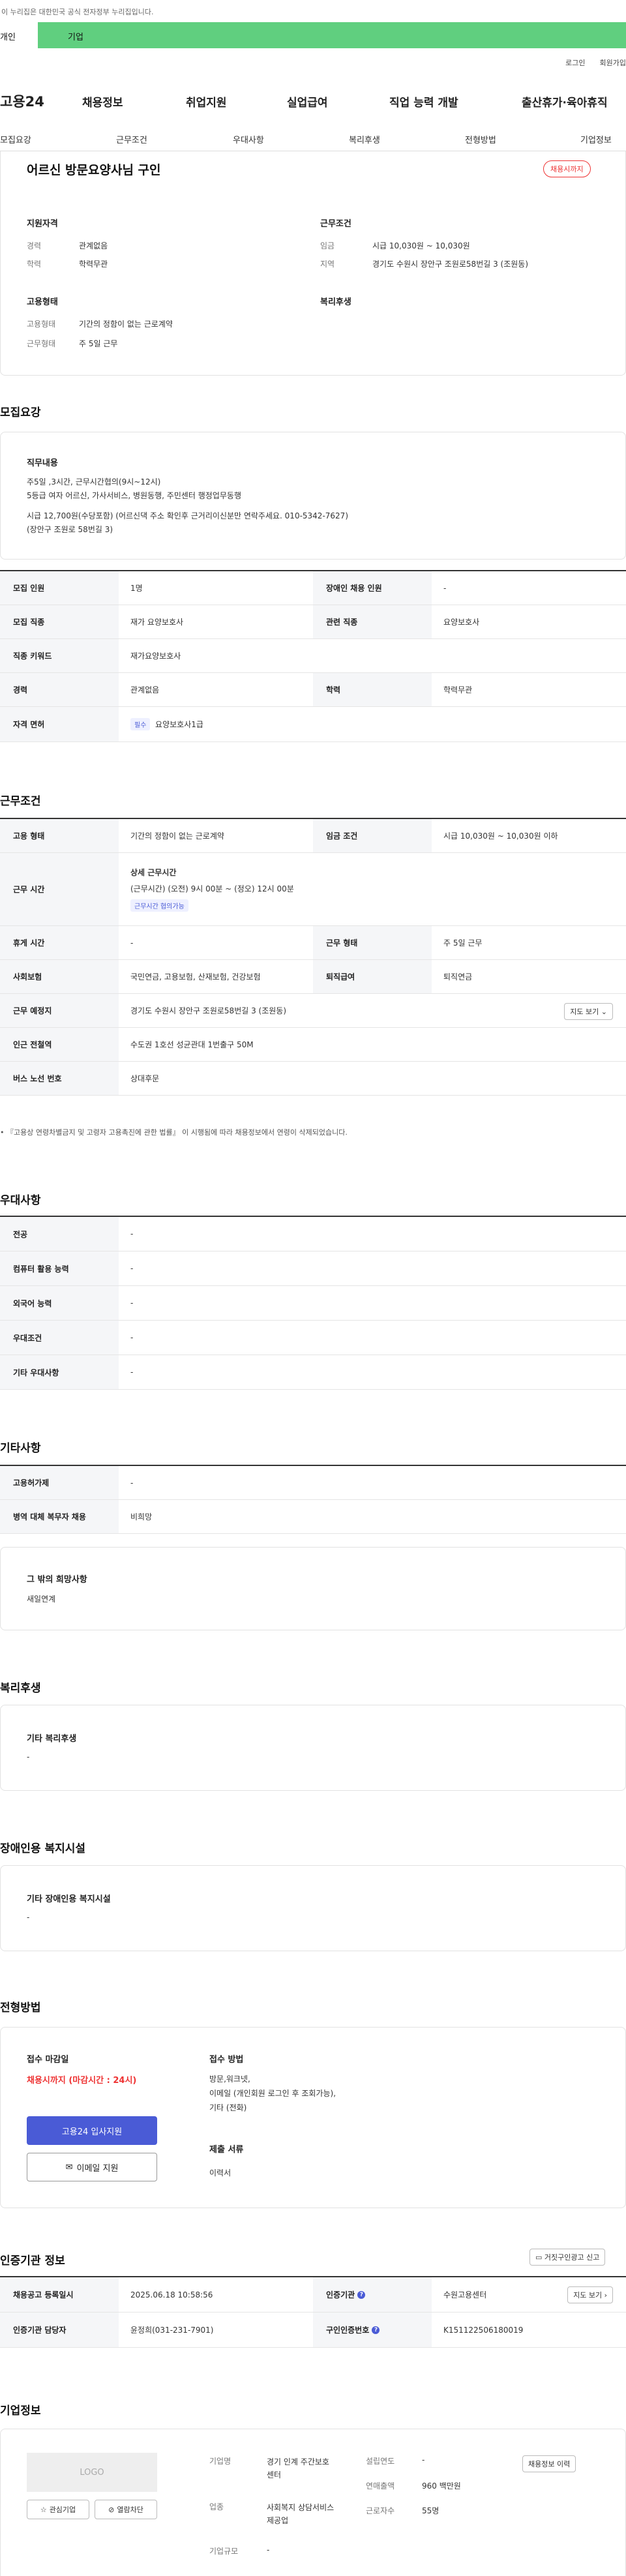 The image size is (626, 2576). What do you see at coordinates (313, 139) in the screenshot?
I see `section-tabs: 모집요강 근무조건 우대사항 복리후생 전형방법 기업정보` at bounding box center [313, 139].